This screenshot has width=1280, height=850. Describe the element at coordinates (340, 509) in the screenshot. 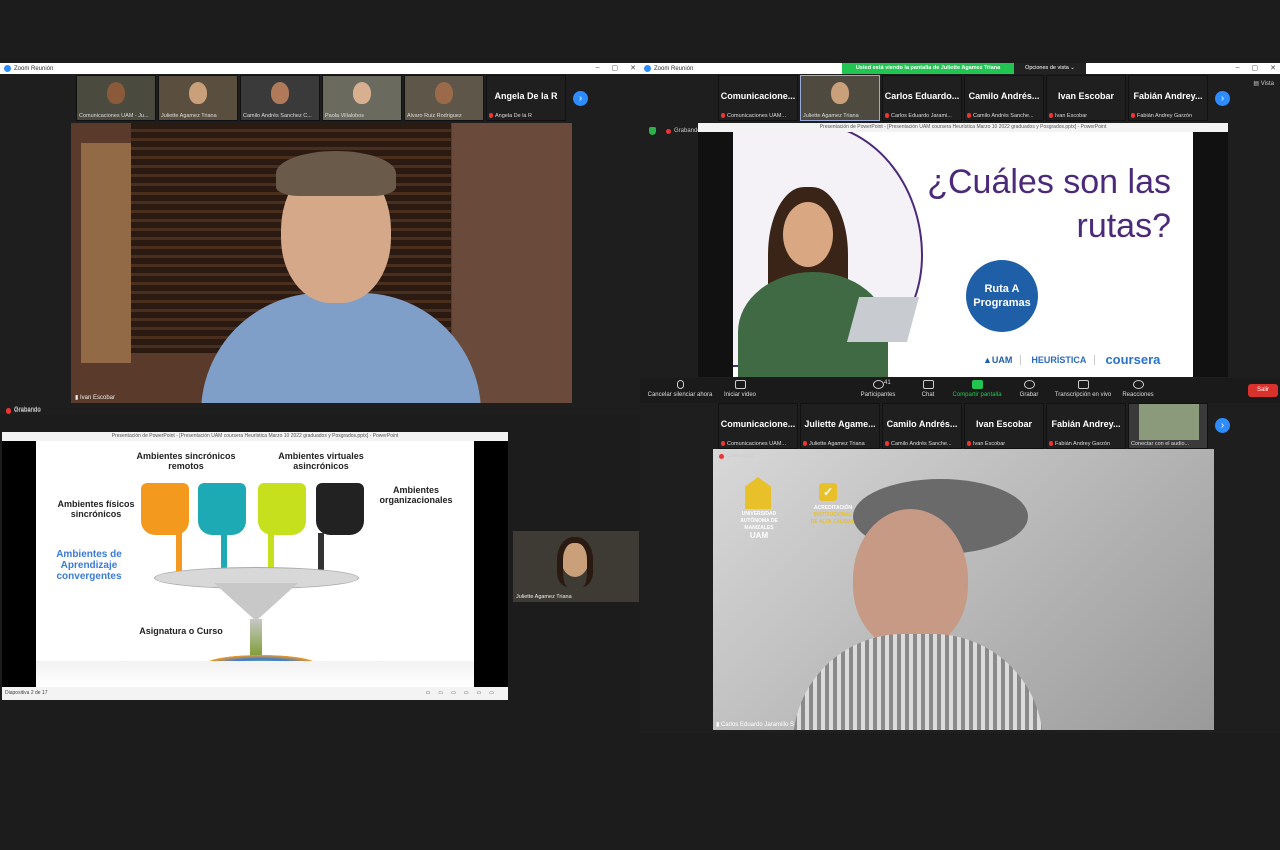

I see `black-paint-bucket-icon` at that location.